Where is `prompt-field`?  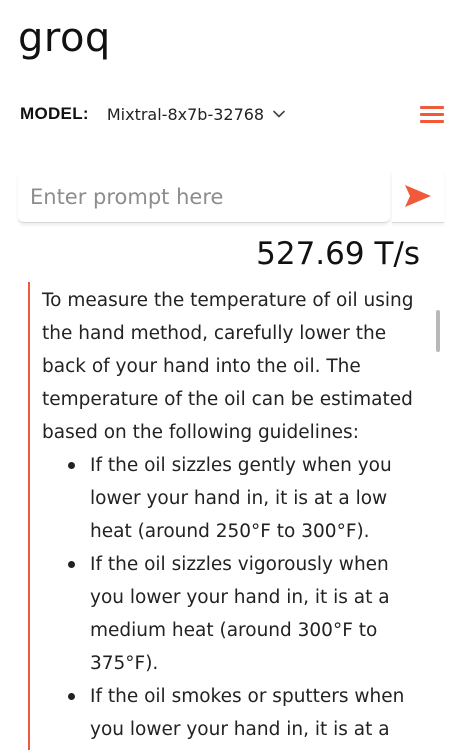
prompt-field is located at coordinates (204, 196).